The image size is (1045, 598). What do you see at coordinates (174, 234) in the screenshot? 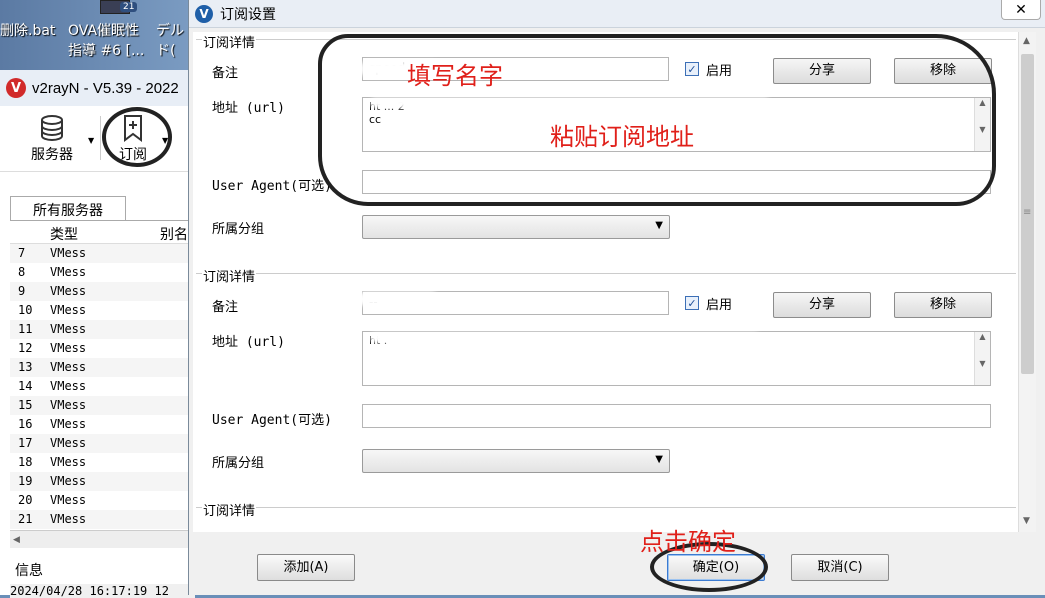
I see `column-alias: 别名` at bounding box center [174, 234].